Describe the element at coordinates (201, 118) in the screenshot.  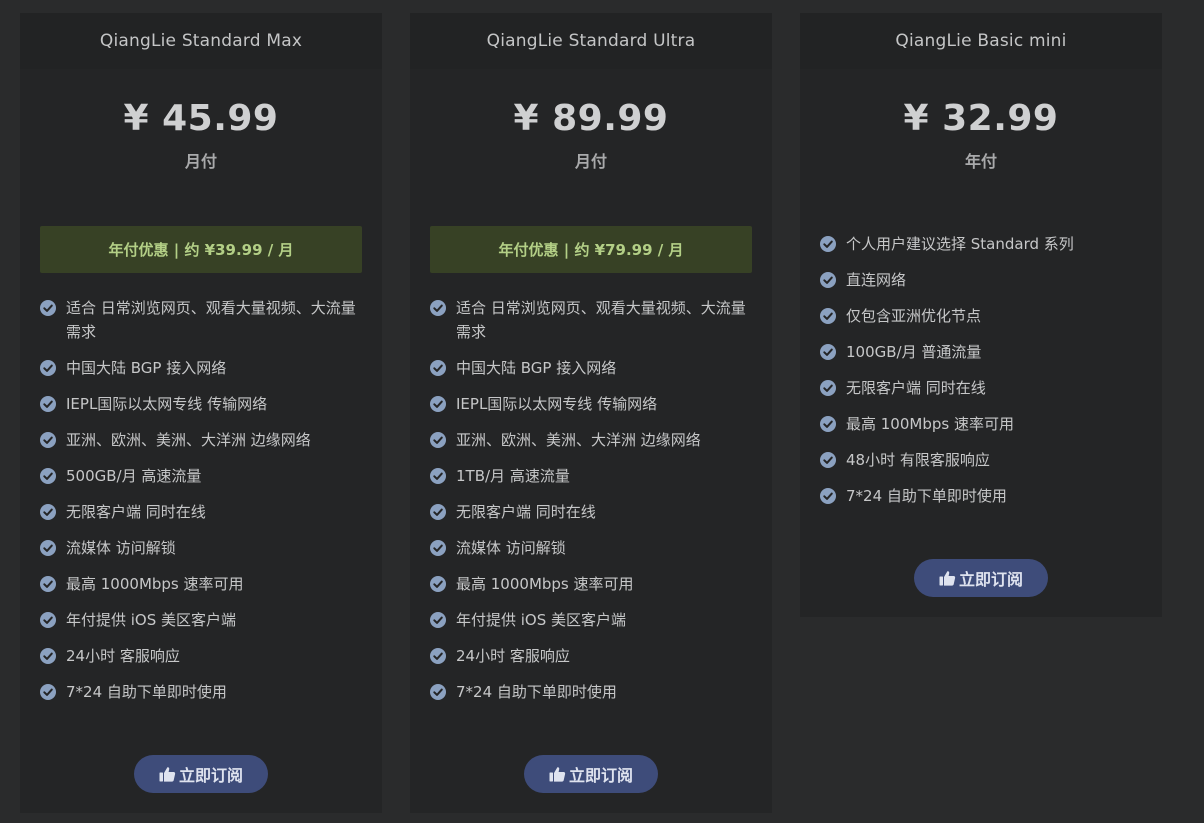
I see `plan-price: ¥ 45.99` at that location.